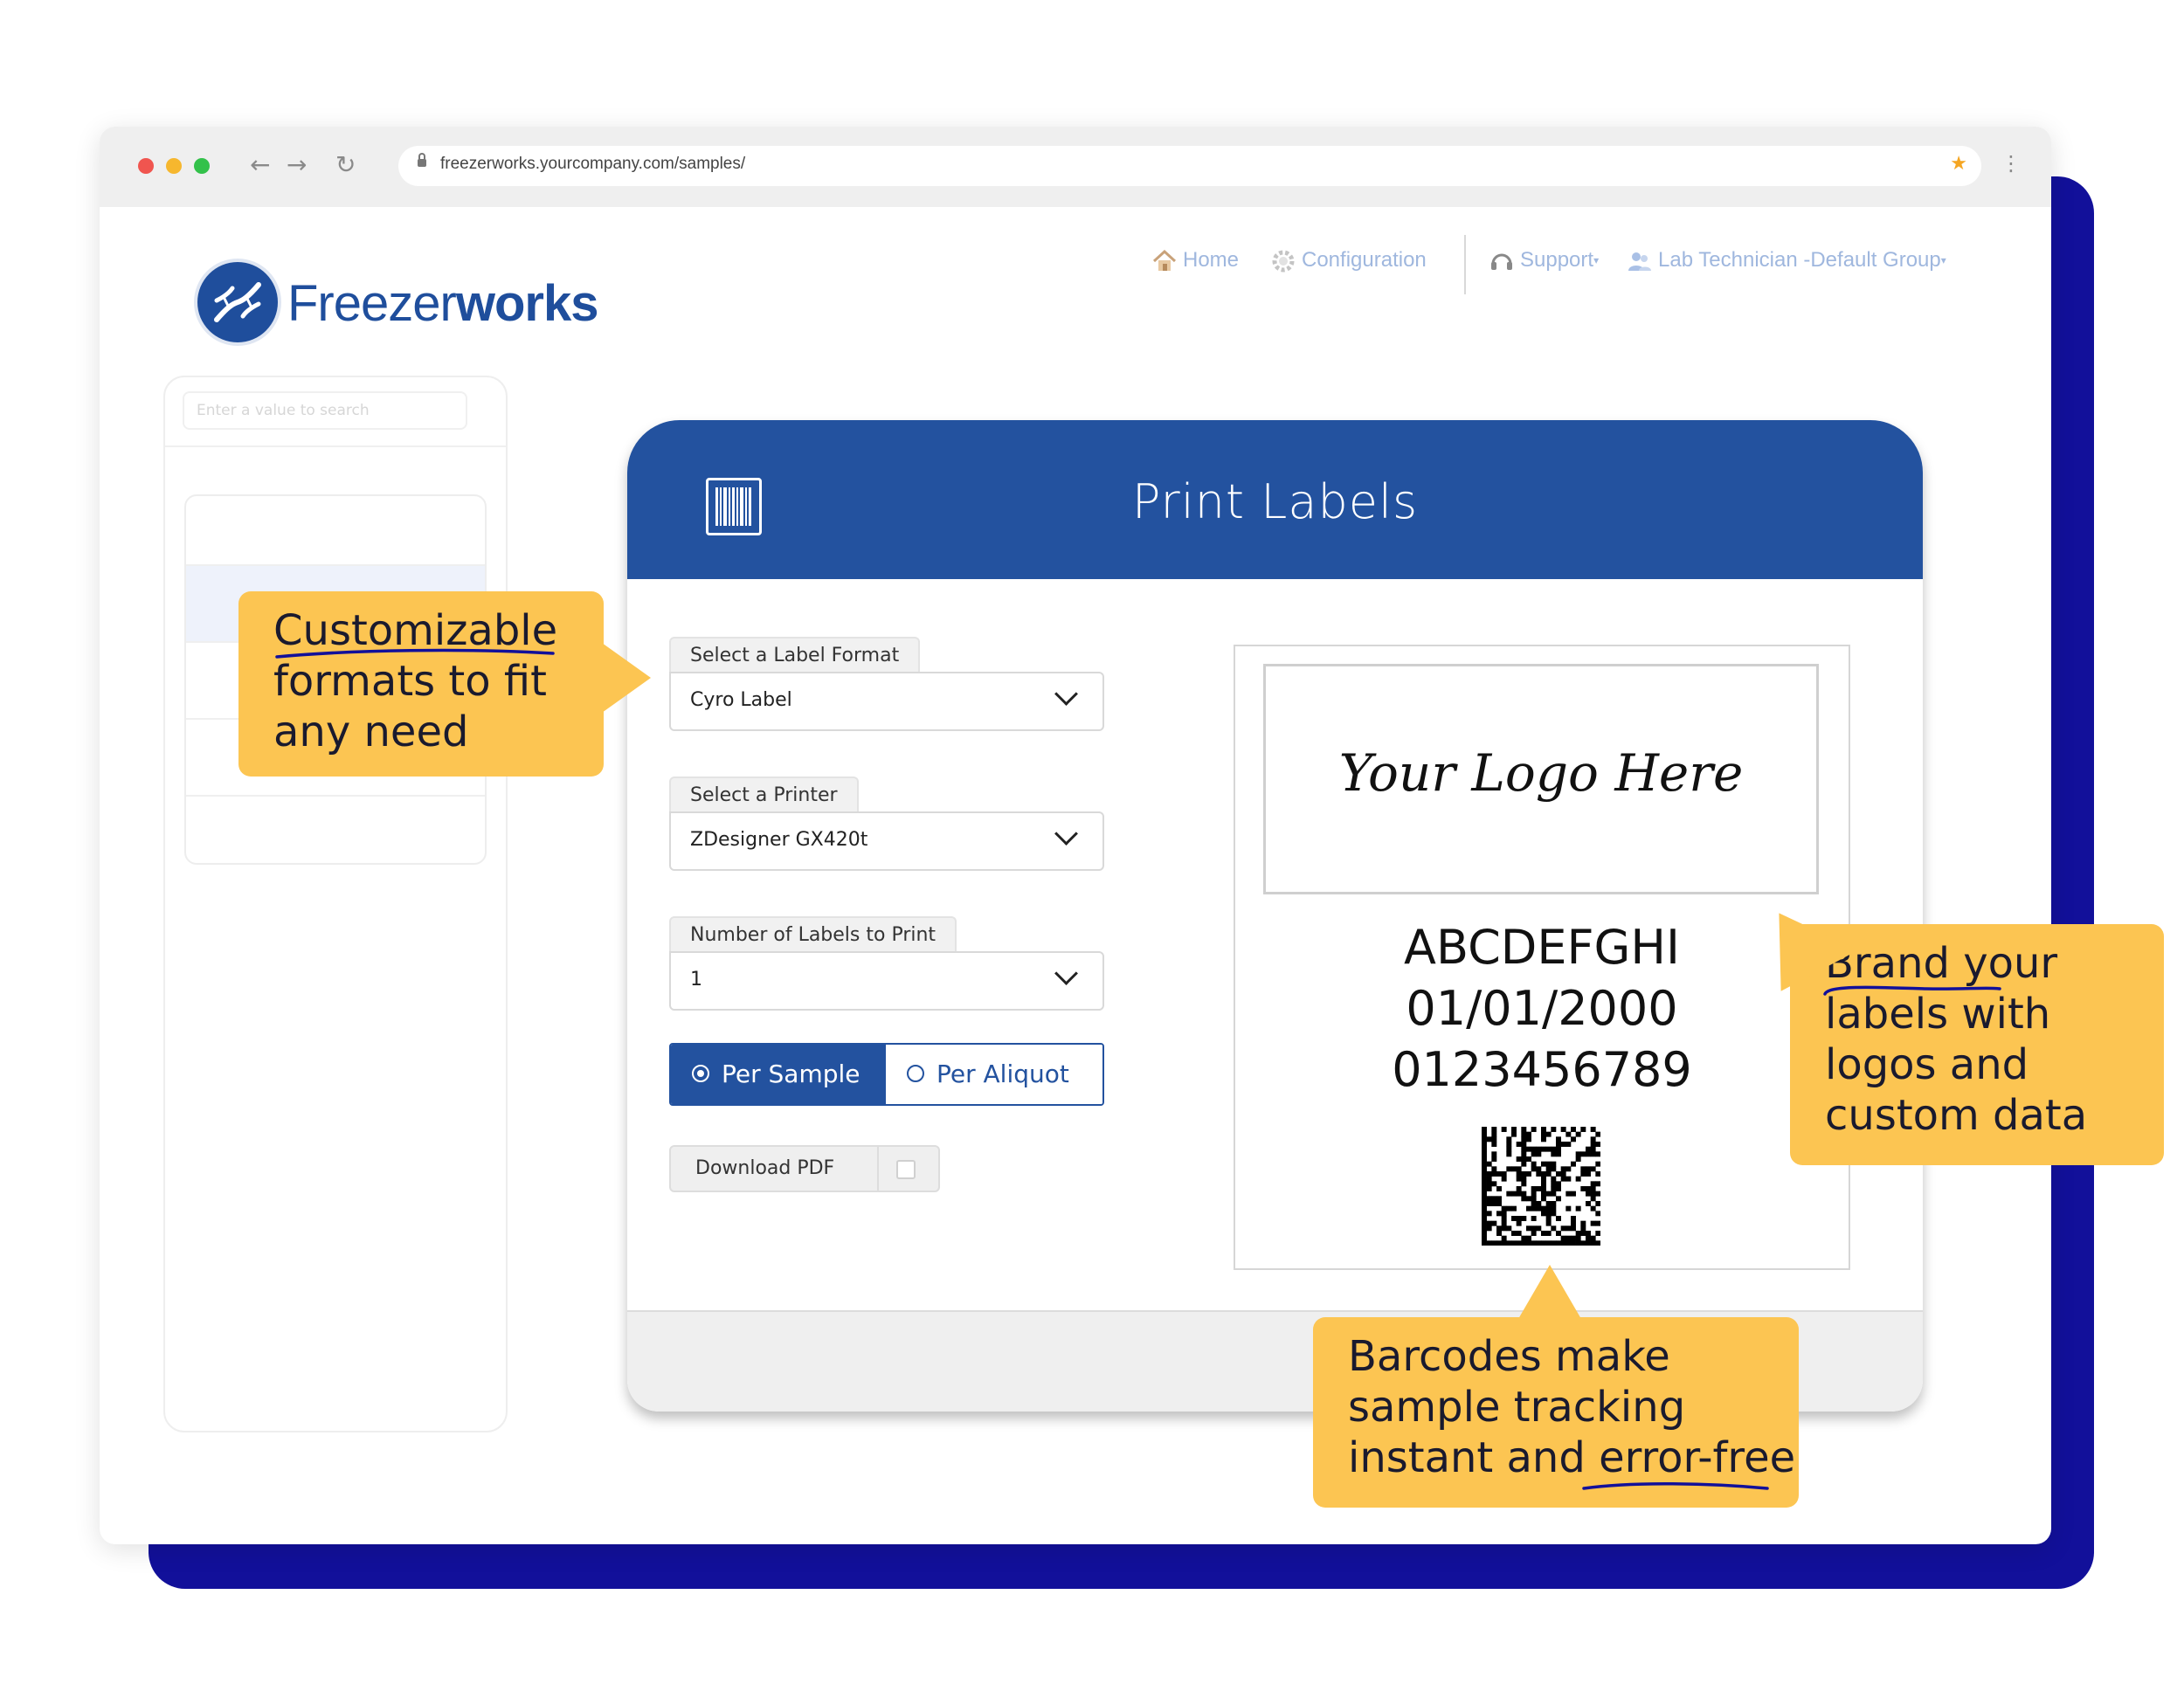  I want to click on download-pdf-control: Download PDF, so click(804, 1168).